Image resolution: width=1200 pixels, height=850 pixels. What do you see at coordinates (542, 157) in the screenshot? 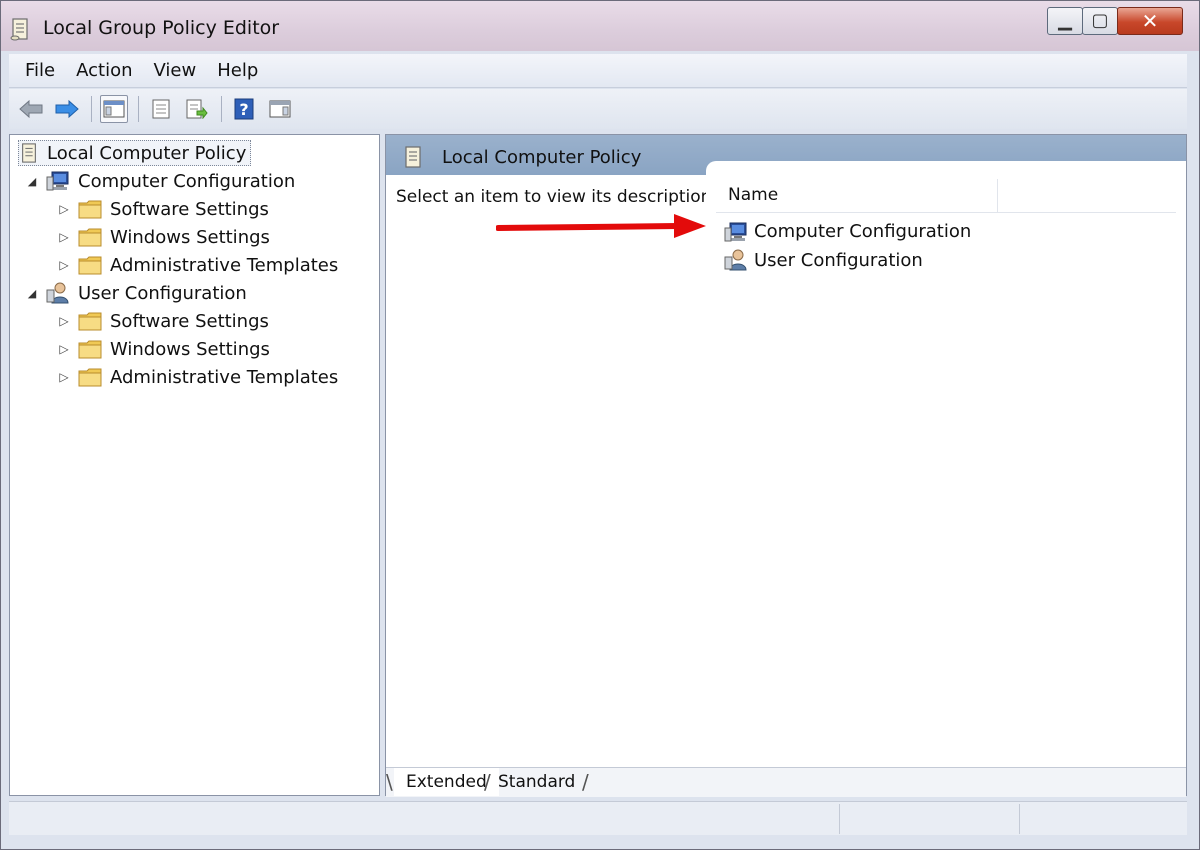
I see `details-header-title: Local Computer Policy` at bounding box center [542, 157].